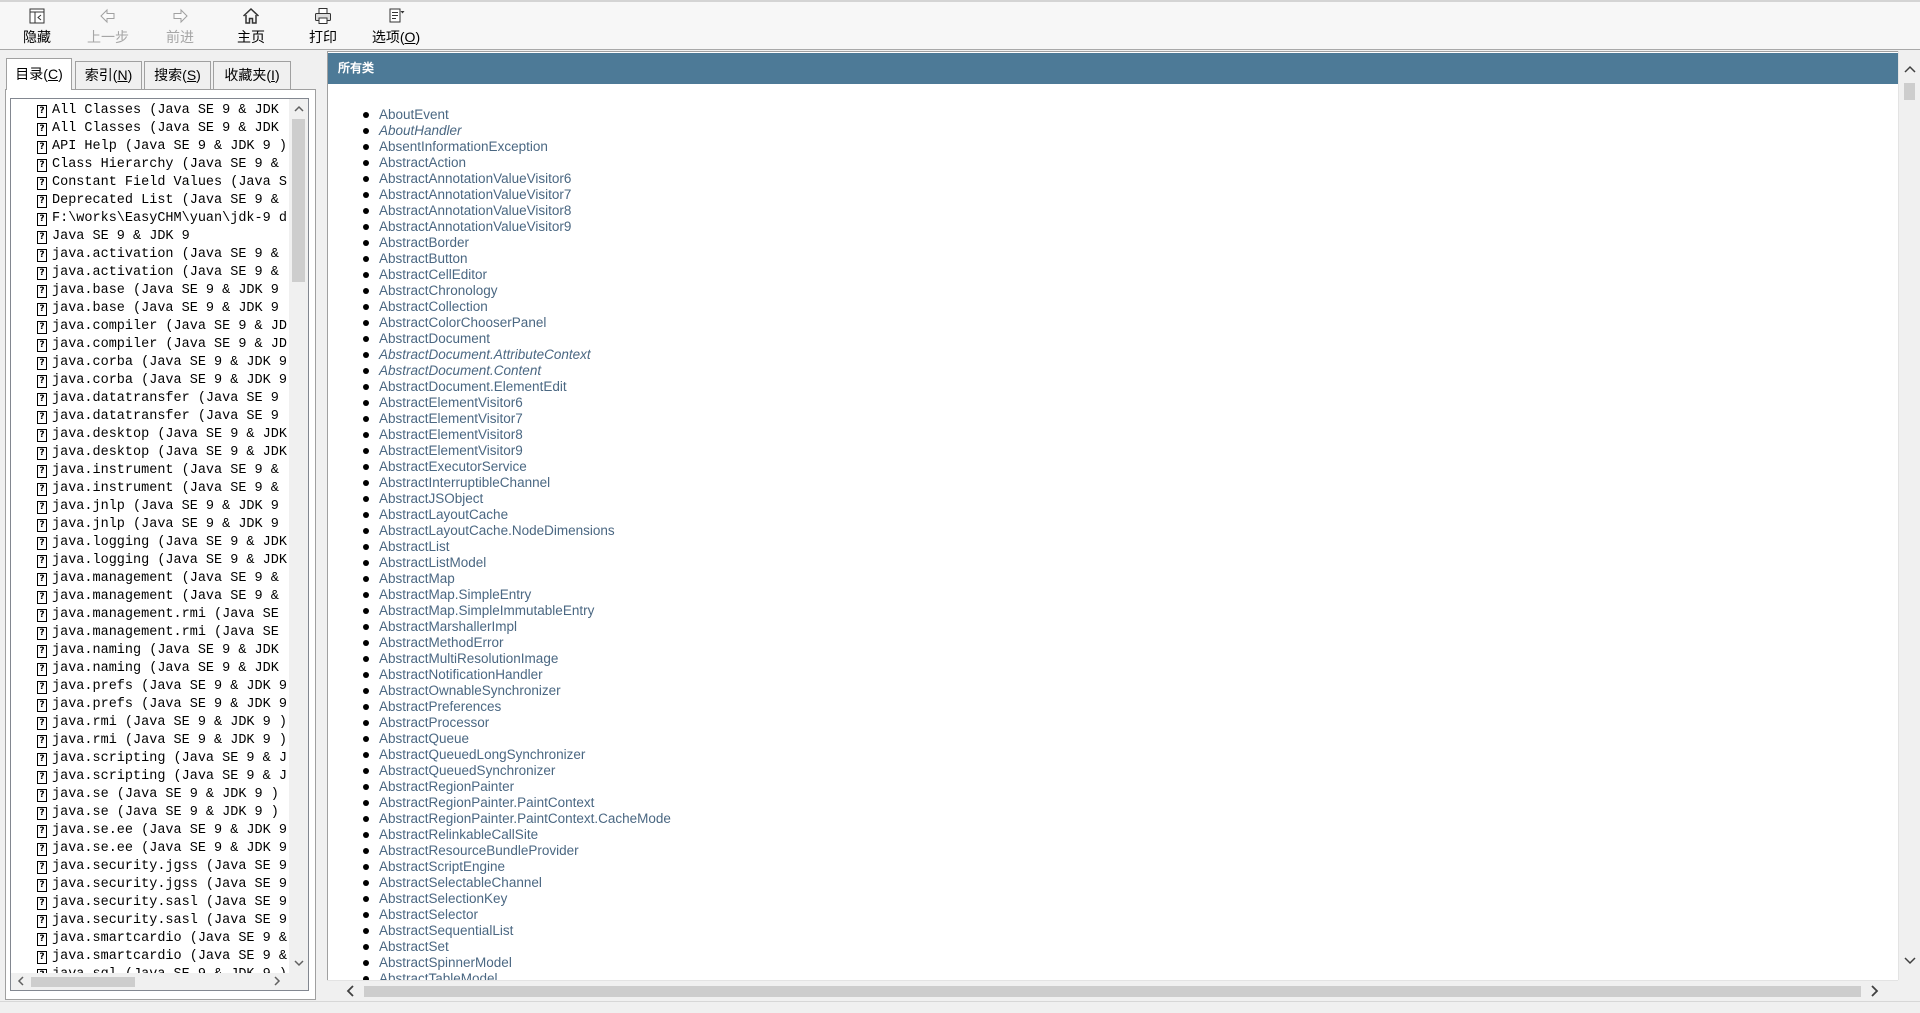  I want to click on toc-item: ? API Help (Java SE 9 & JDK 9 ), so click(150, 147).